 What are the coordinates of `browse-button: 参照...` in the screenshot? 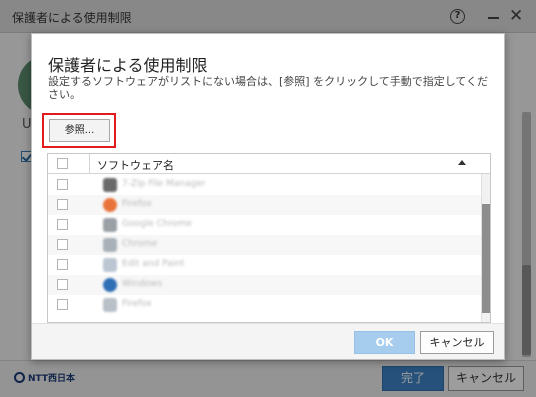 It's located at (79, 130).